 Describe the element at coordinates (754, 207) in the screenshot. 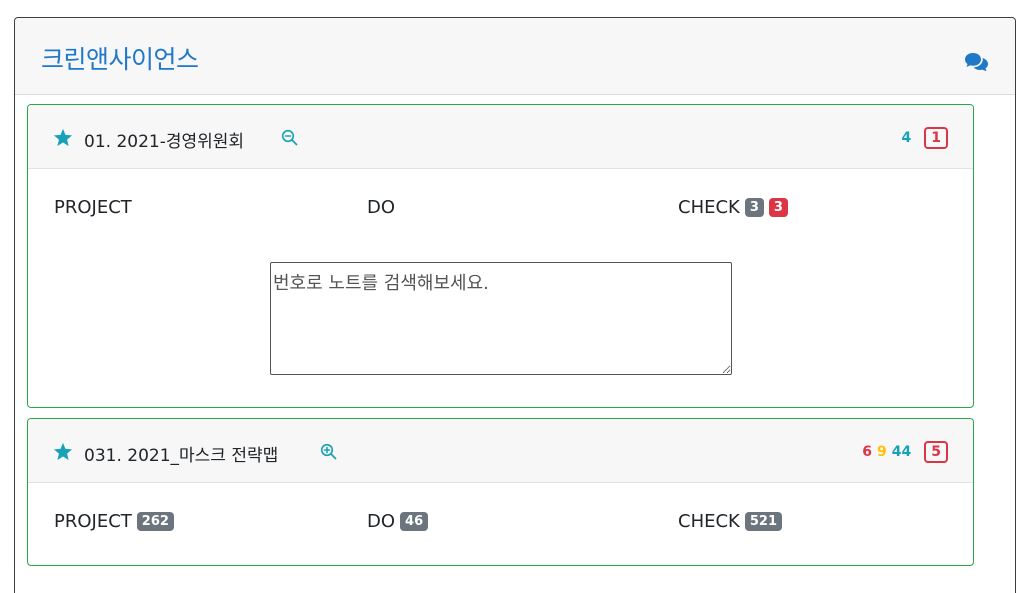

I see `check-count-badge: 3` at that location.